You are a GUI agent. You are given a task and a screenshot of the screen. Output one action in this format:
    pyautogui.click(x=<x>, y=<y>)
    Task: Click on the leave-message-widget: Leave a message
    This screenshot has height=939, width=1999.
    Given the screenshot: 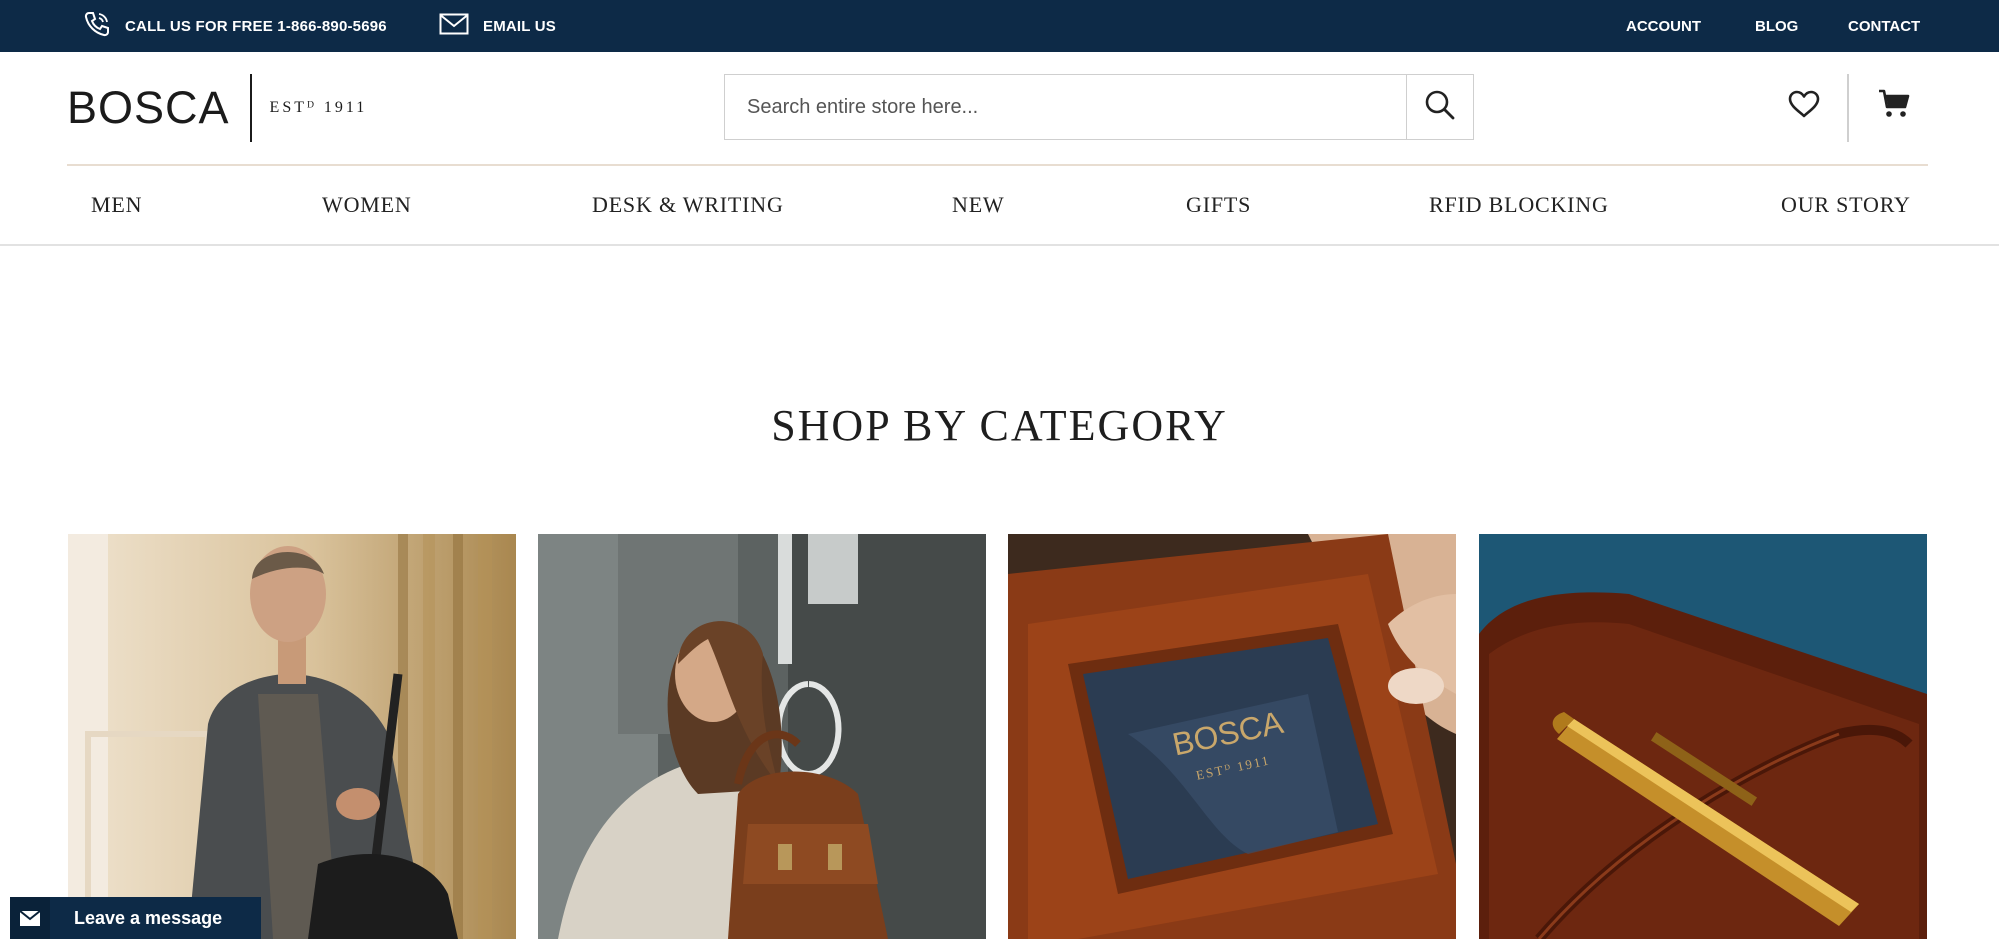 What is the action you would take?
    pyautogui.click(x=135, y=918)
    